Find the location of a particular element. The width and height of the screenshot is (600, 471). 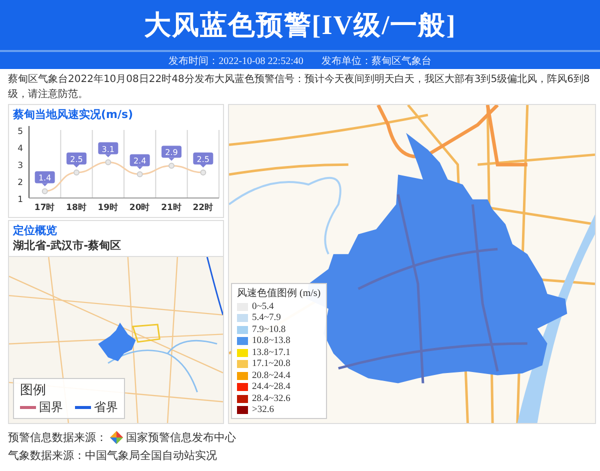

legend-label: >32.6 is located at coordinates (263, 410).